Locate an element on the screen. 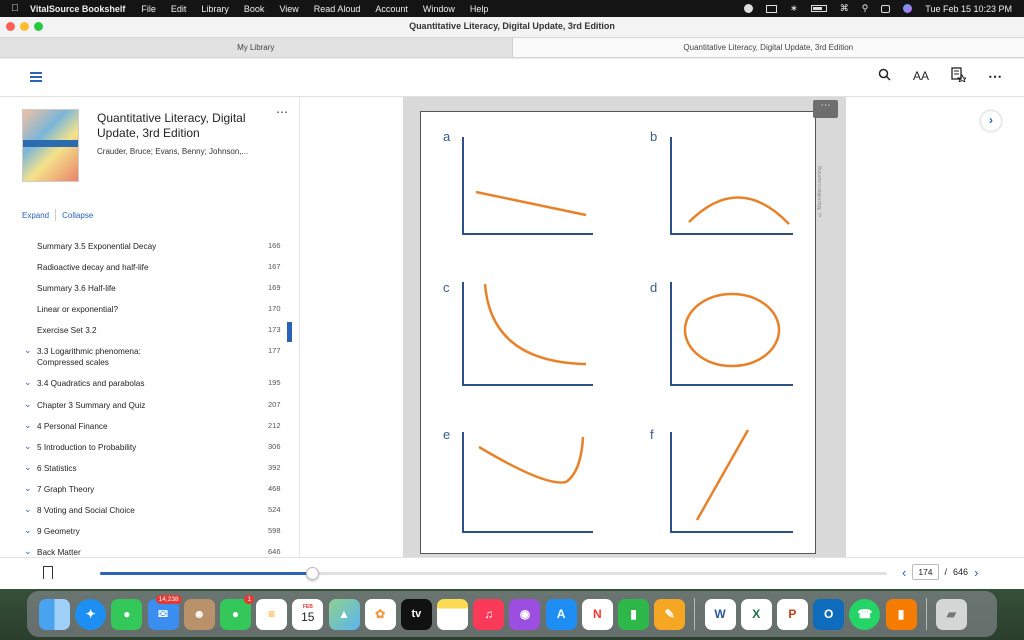 This screenshot has width=1024, height=640. toc-item-label: Summary 3.6 Half-life is located at coordinates (76, 289).